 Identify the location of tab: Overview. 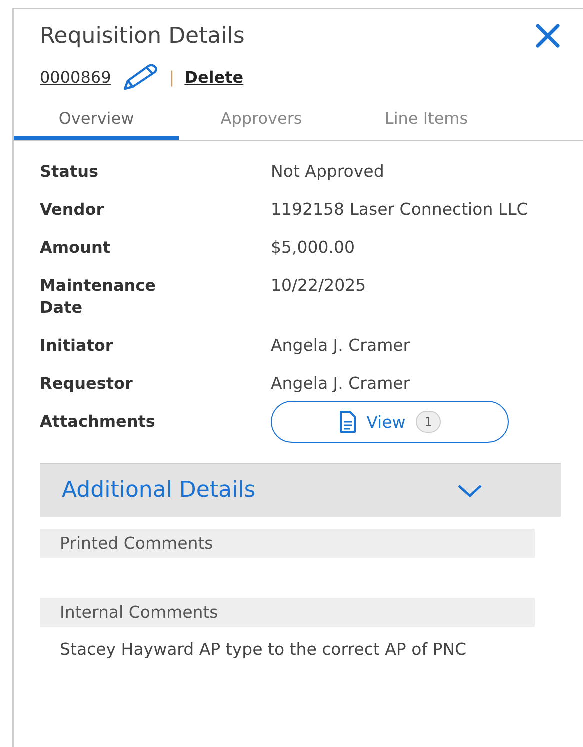
(96, 120).